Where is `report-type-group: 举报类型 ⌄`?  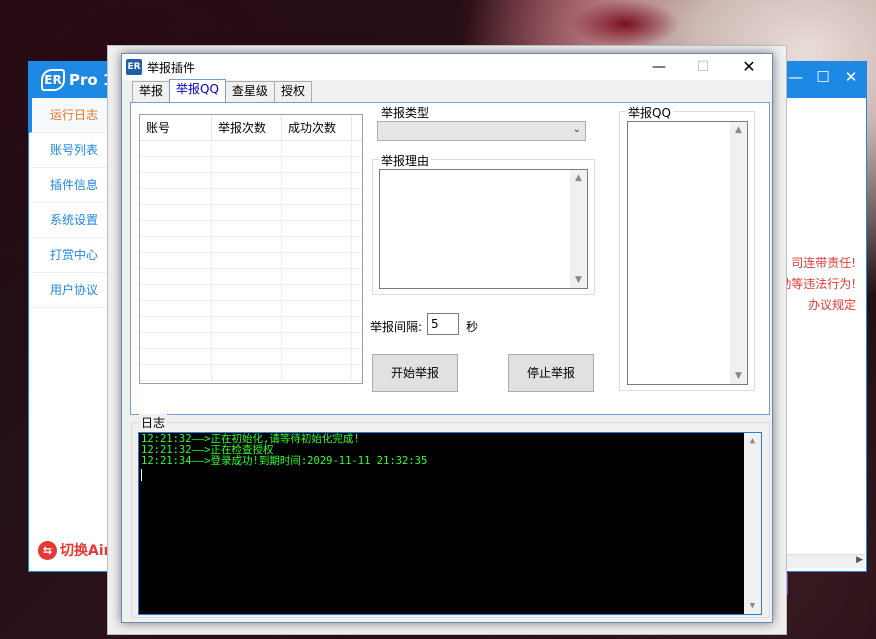 report-type-group: 举报类型 ⌄ is located at coordinates (482, 123).